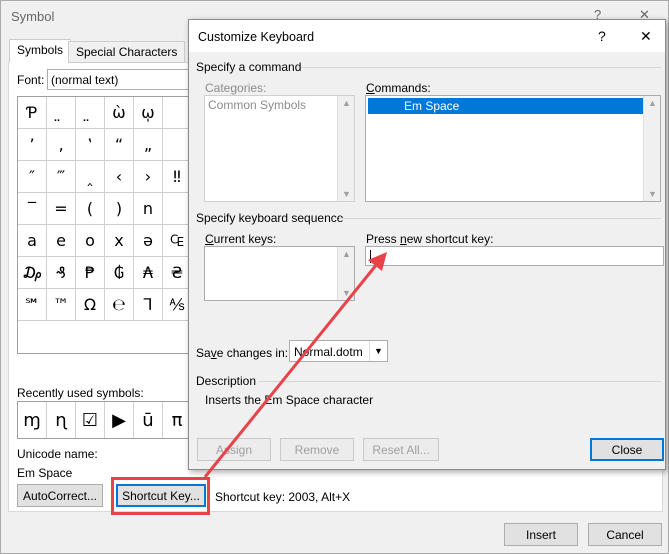 This screenshot has height=554, width=669. I want to click on save-changes-select: Normal.dotm ▼, so click(338, 351).